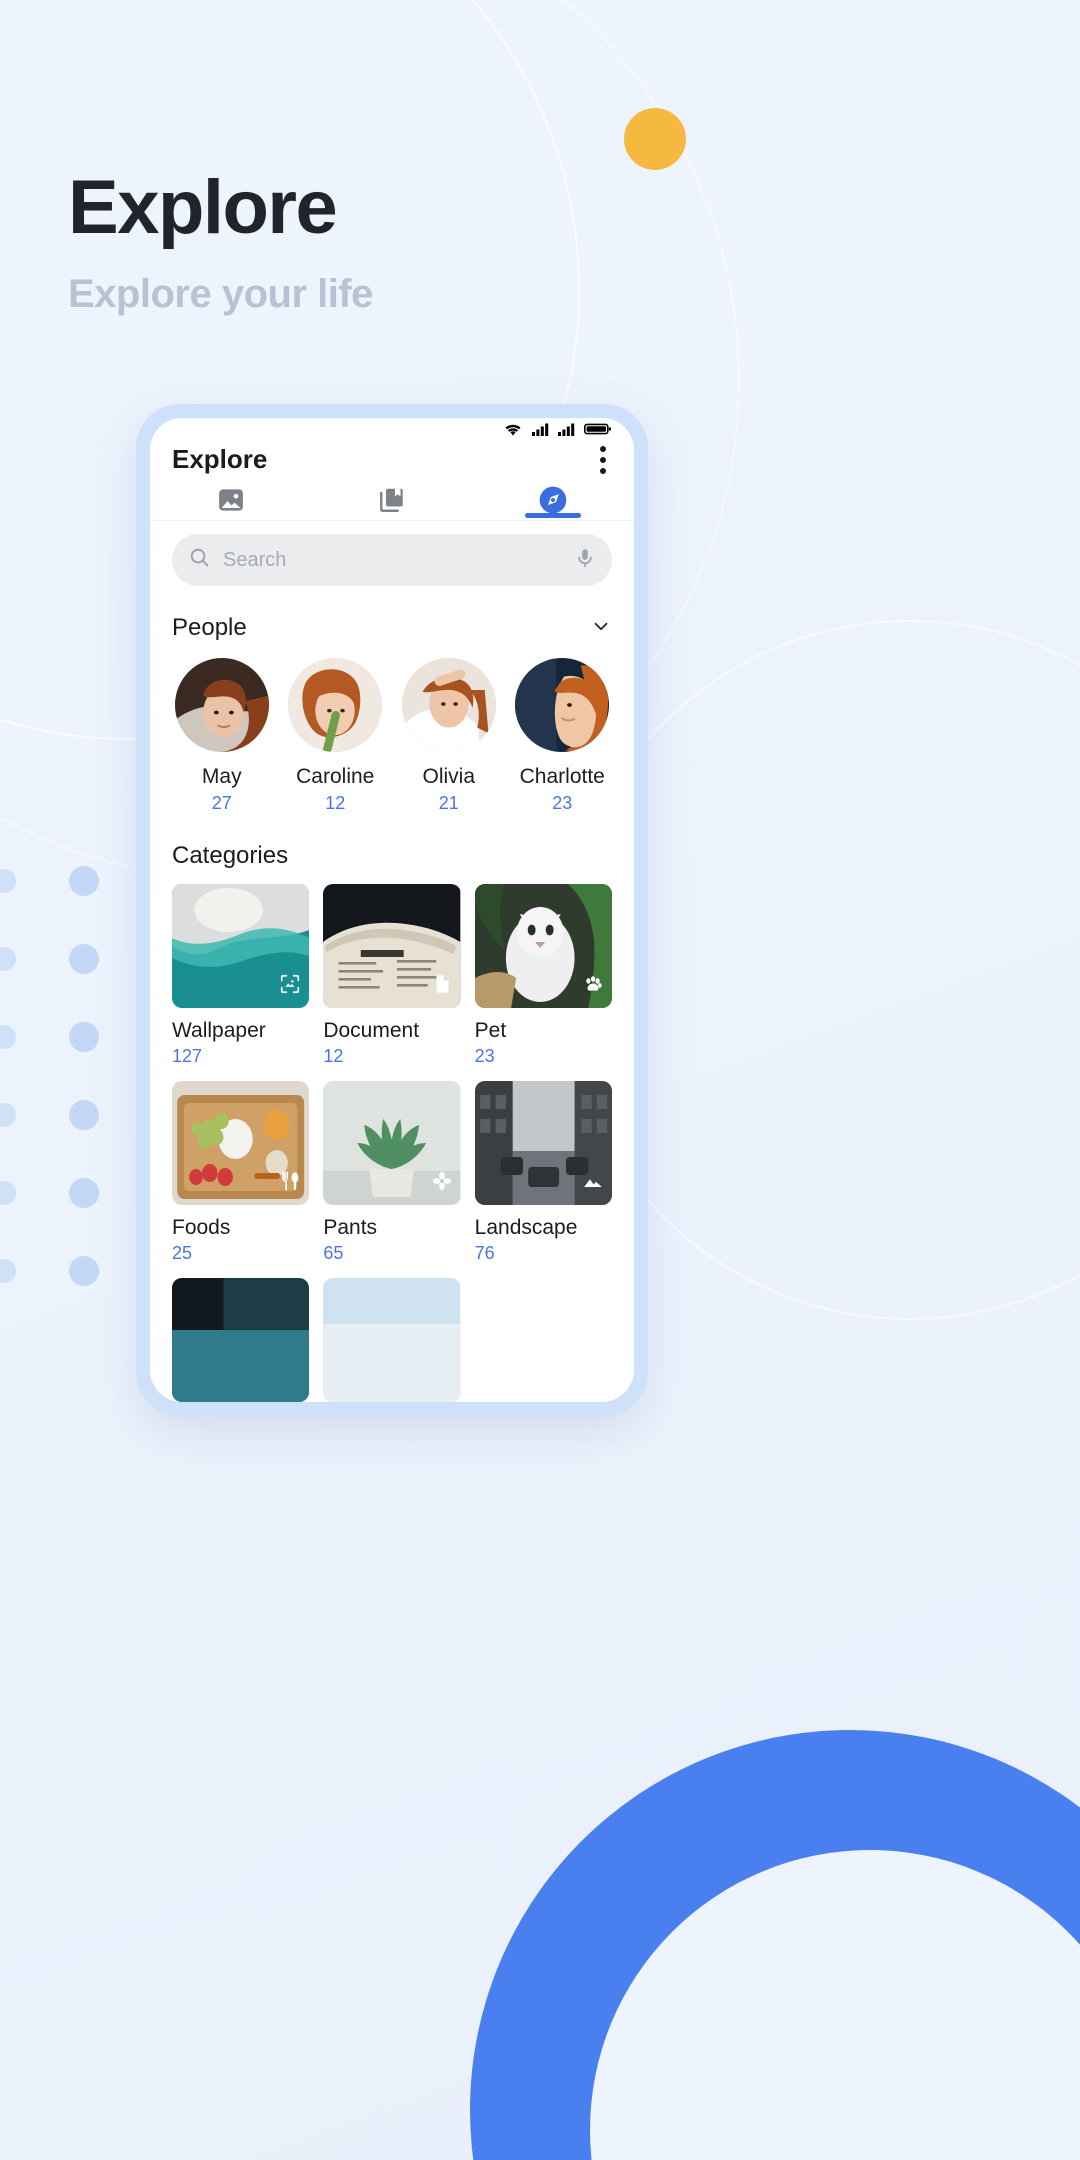 The width and height of the screenshot is (1080, 2160). What do you see at coordinates (209, 627) in the screenshot?
I see `people-title: People` at bounding box center [209, 627].